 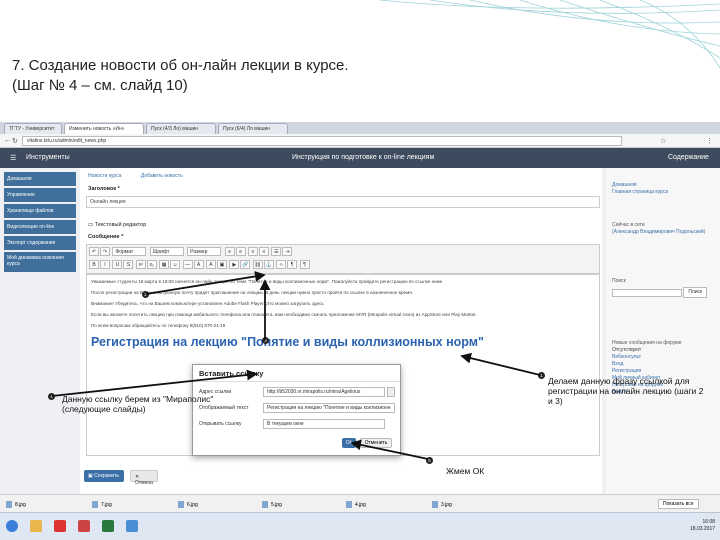 What do you see at coordinates (117, 225) in the screenshot?
I see `editor-toggle: ▭ Текстовый редактор` at bounding box center [117, 225].